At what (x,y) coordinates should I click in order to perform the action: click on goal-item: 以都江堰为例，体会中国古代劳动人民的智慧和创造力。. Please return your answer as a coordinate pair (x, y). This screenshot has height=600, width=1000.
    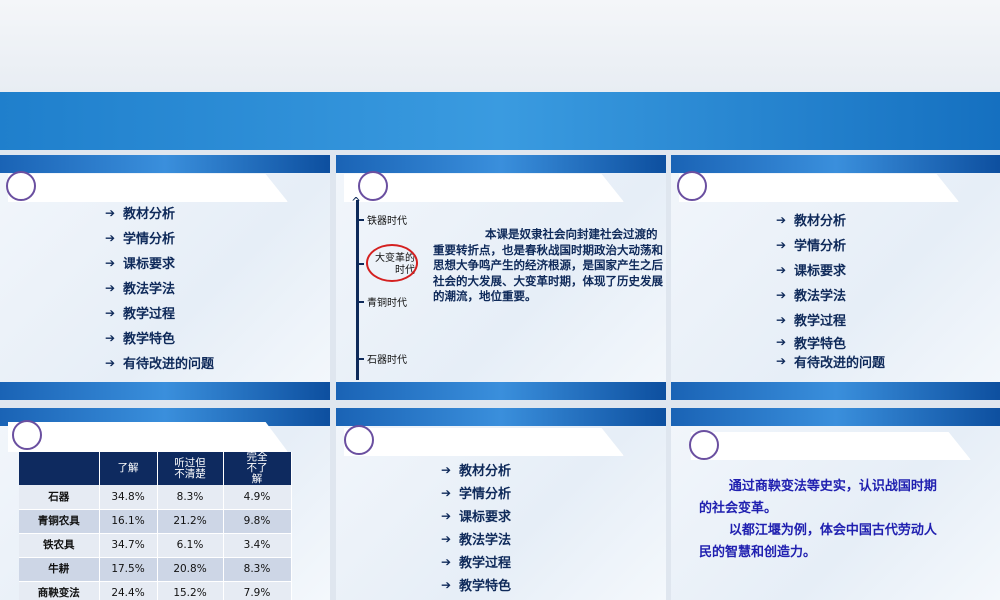
    Looking at the image, I should click on (818, 541).